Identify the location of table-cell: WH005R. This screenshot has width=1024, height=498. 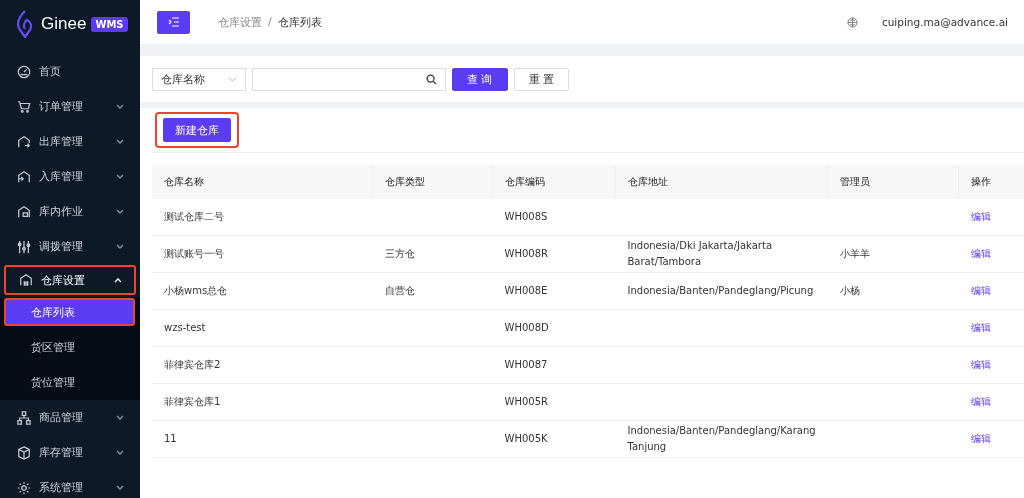
(526, 401).